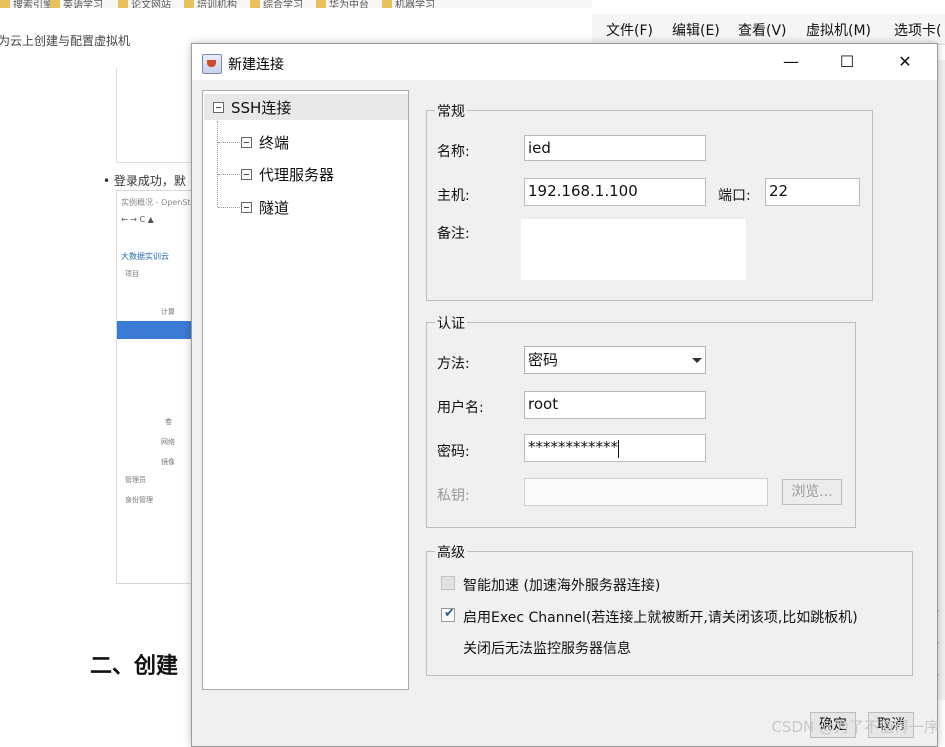 The image size is (945, 747). I want to click on screenshot-label: 网络, so click(168, 442).